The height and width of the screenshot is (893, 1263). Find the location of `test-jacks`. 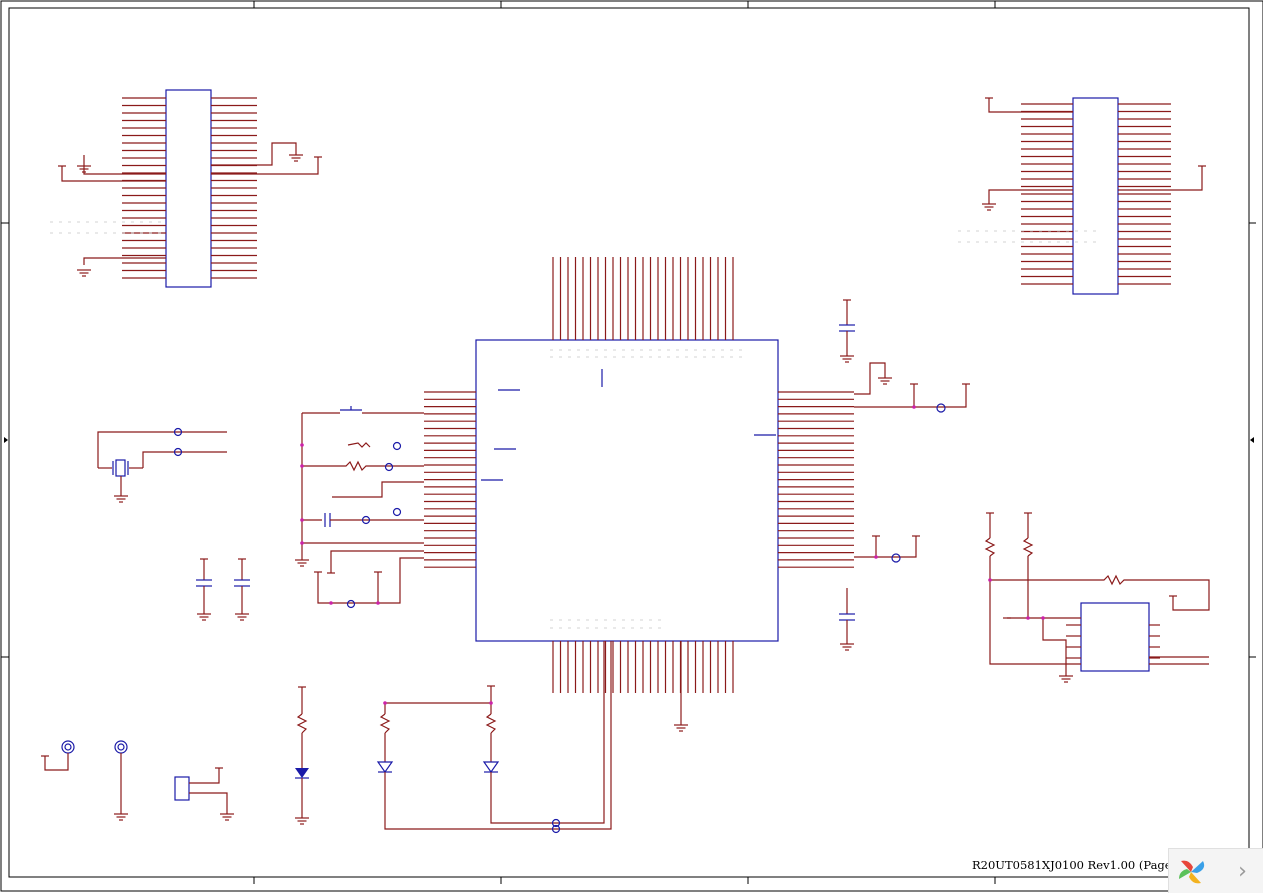

test-jacks is located at coordinates (136, 777).